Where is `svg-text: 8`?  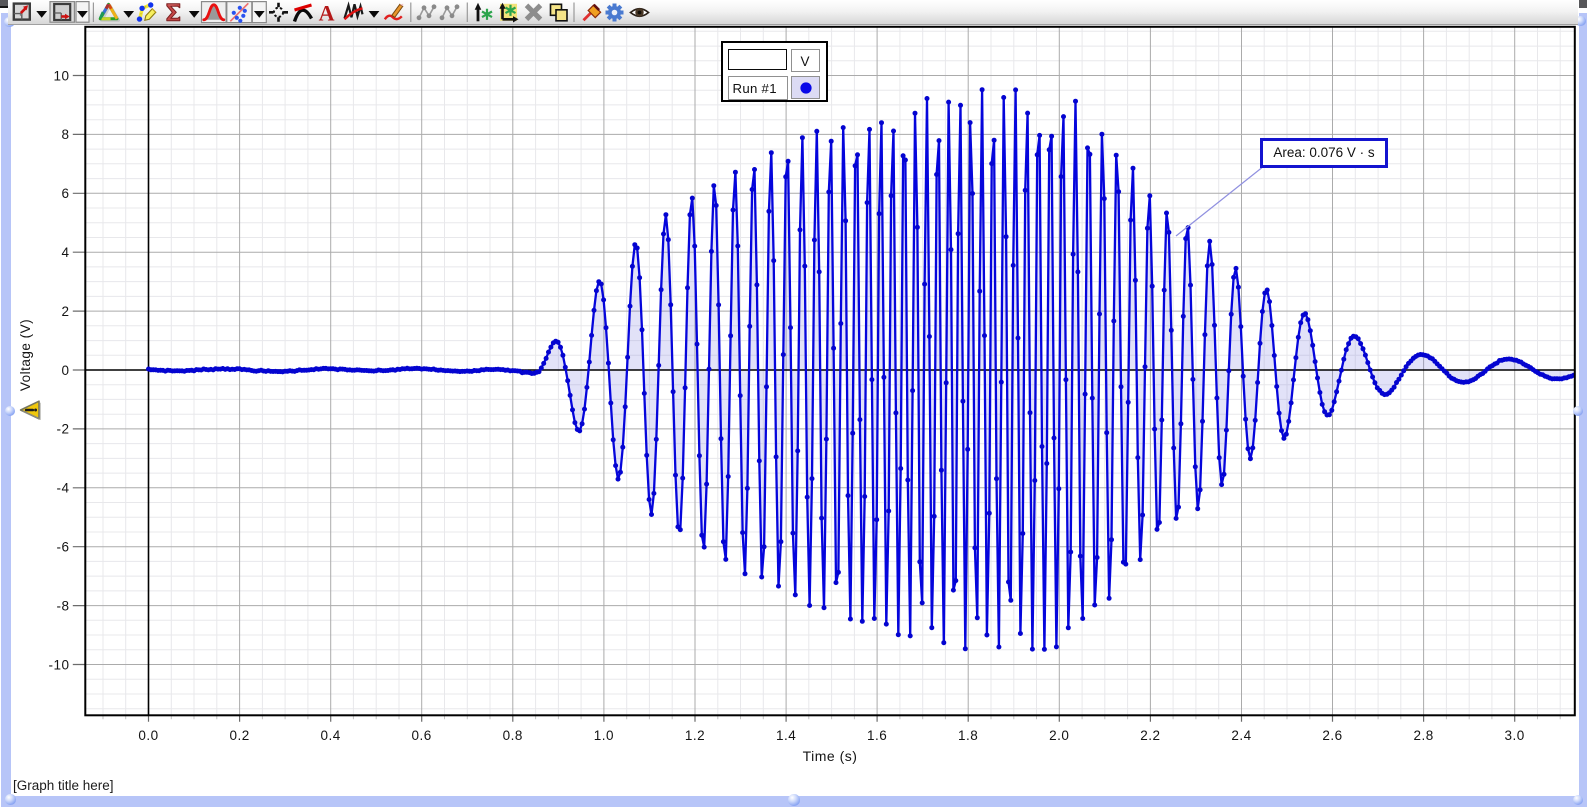
svg-text: 8 is located at coordinates (65, 134).